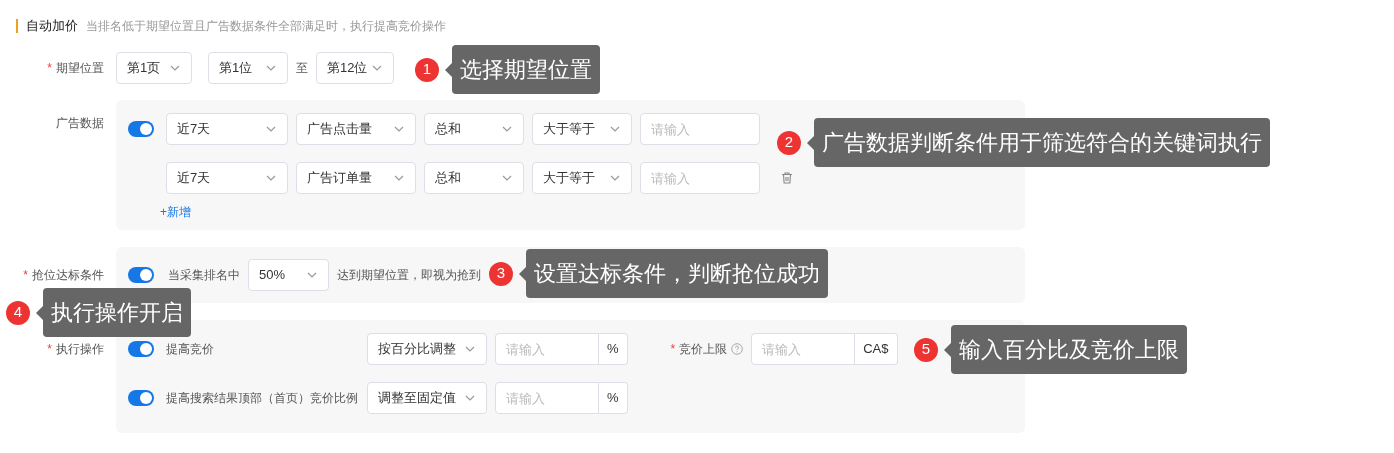  Describe the element at coordinates (80, 68) in the screenshot. I see `field-label: 期望位置` at that location.